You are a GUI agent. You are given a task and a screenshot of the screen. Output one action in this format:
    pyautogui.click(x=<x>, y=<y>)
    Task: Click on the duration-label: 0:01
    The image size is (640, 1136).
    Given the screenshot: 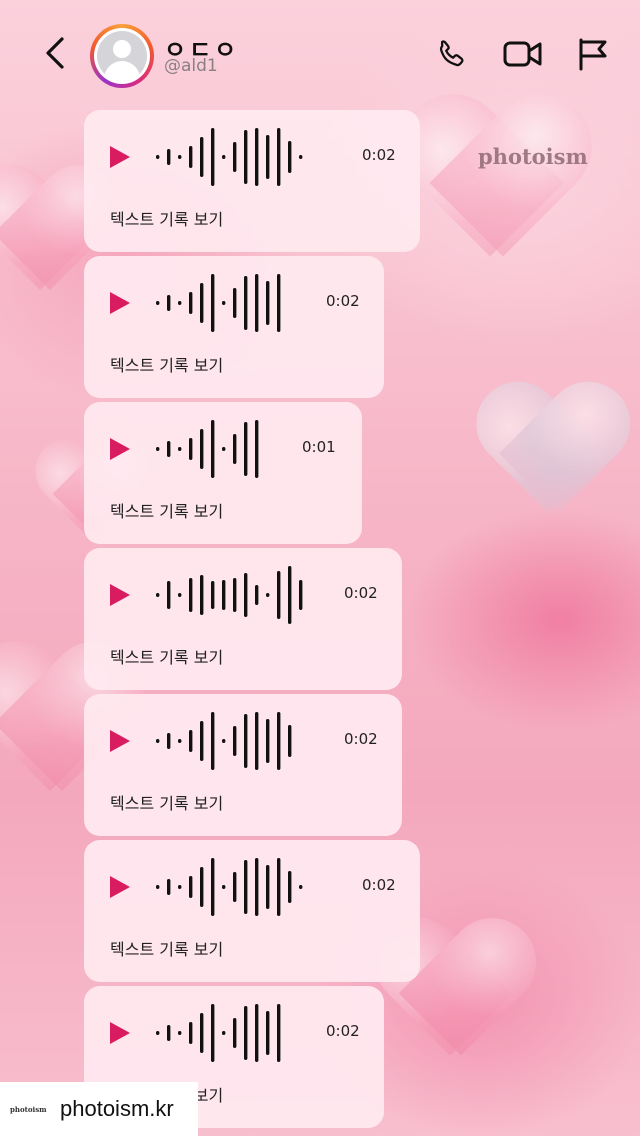 What is the action you would take?
    pyautogui.click(x=319, y=447)
    